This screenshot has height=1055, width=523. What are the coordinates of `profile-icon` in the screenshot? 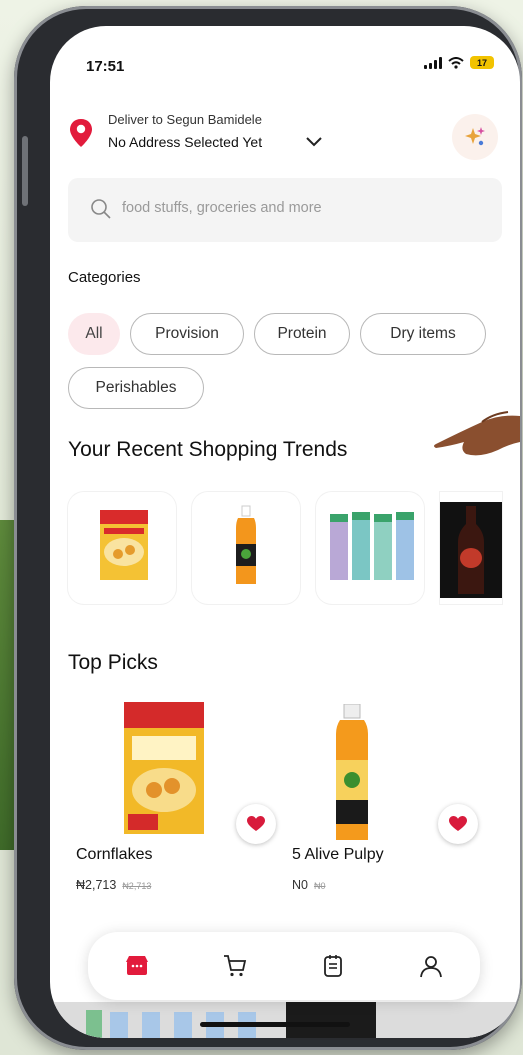 It's located at (431, 966).